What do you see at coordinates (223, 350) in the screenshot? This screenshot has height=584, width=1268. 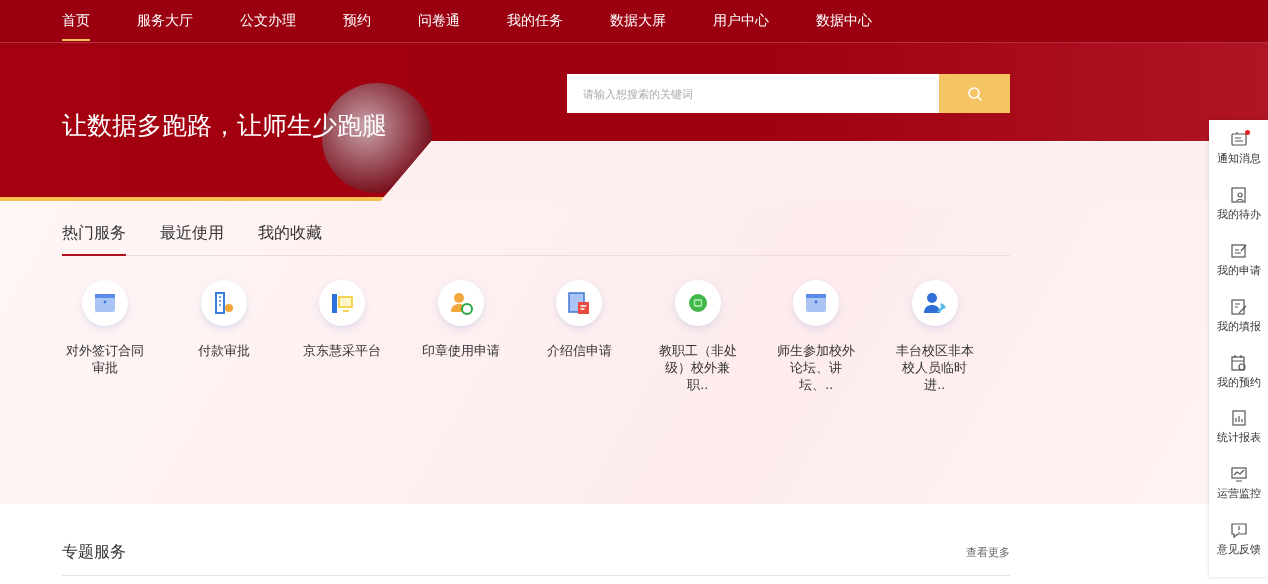 I see `service-label: 付款审批` at bounding box center [223, 350].